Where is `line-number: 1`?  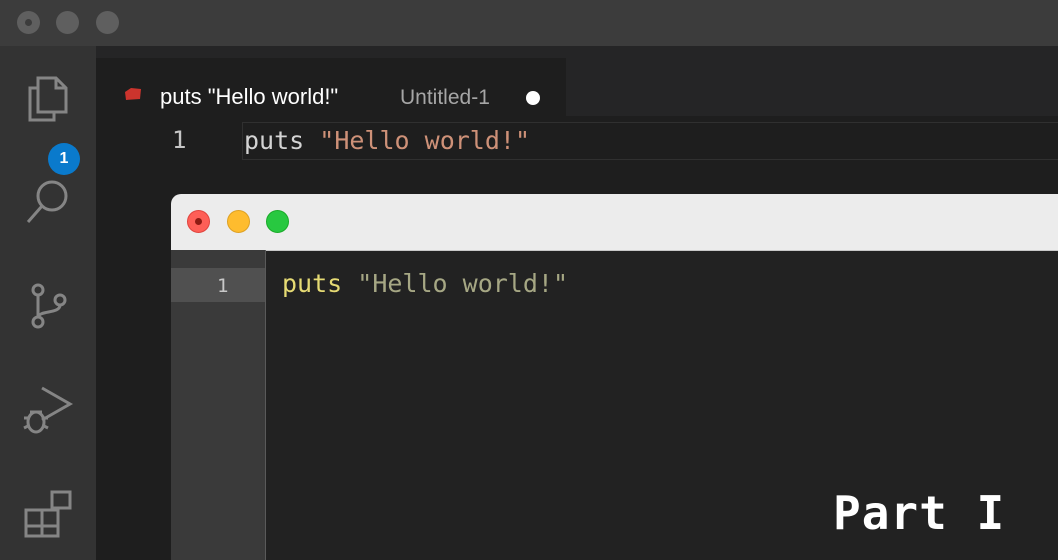 line-number: 1 is located at coordinates (179, 140).